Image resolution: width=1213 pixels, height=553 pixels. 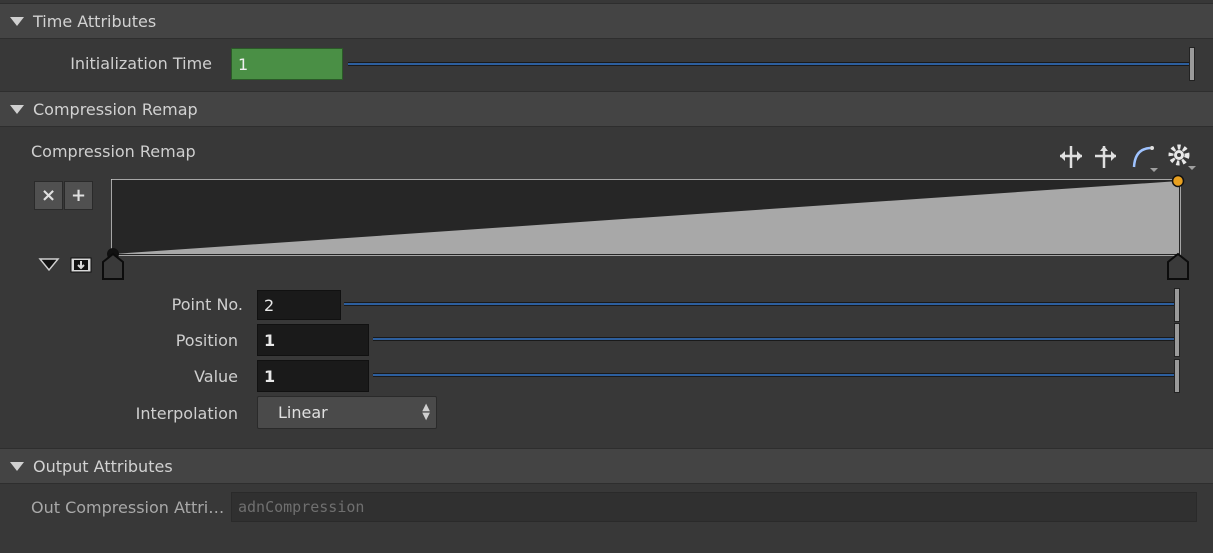 What do you see at coordinates (1177, 376) in the screenshot?
I see `value-slider-handle` at bounding box center [1177, 376].